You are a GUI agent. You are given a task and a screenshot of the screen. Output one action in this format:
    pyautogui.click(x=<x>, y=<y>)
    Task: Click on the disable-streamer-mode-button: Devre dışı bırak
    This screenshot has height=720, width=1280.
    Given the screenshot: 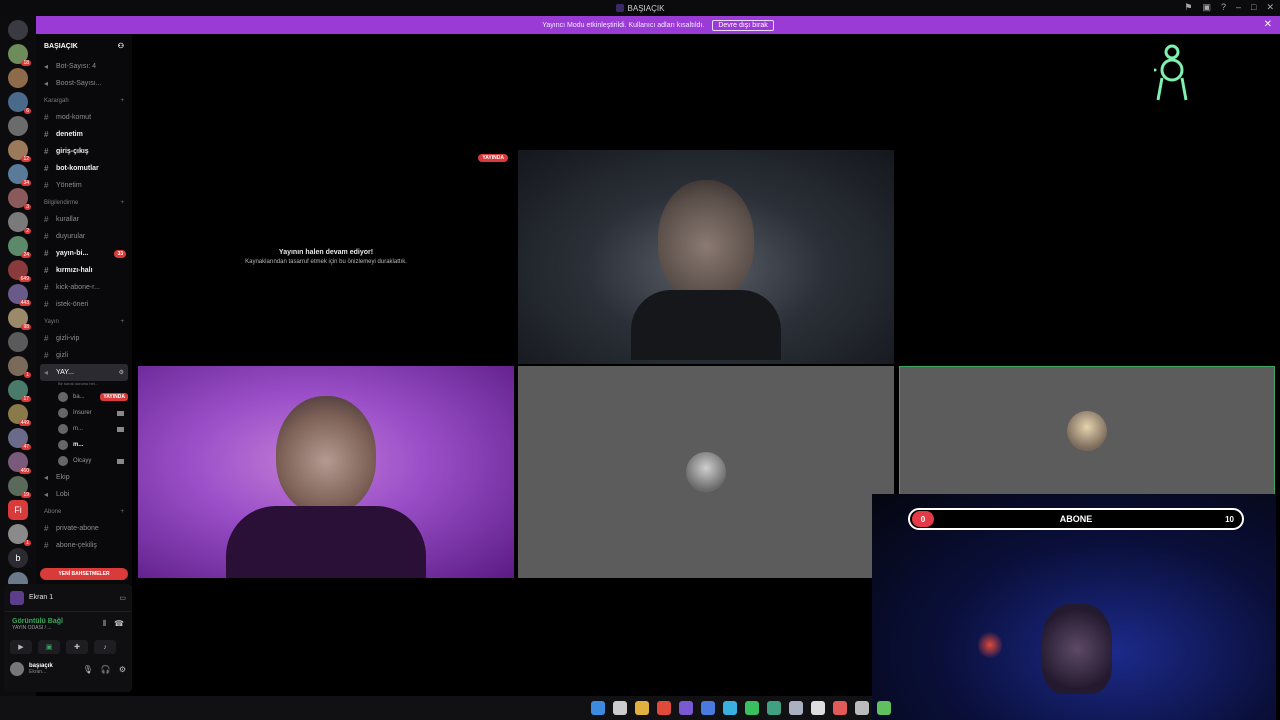 What is the action you would take?
    pyautogui.click(x=743, y=25)
    